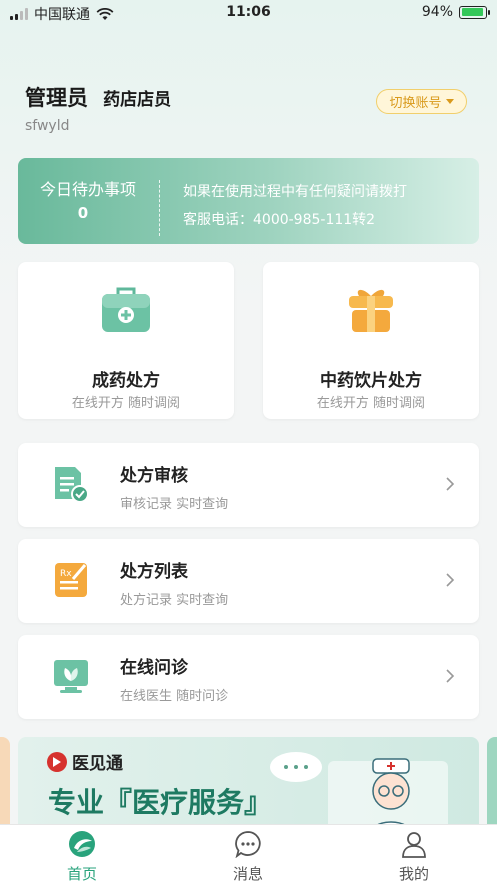  I want to click on todo-title: 今日待办事项, so click(87, 189).